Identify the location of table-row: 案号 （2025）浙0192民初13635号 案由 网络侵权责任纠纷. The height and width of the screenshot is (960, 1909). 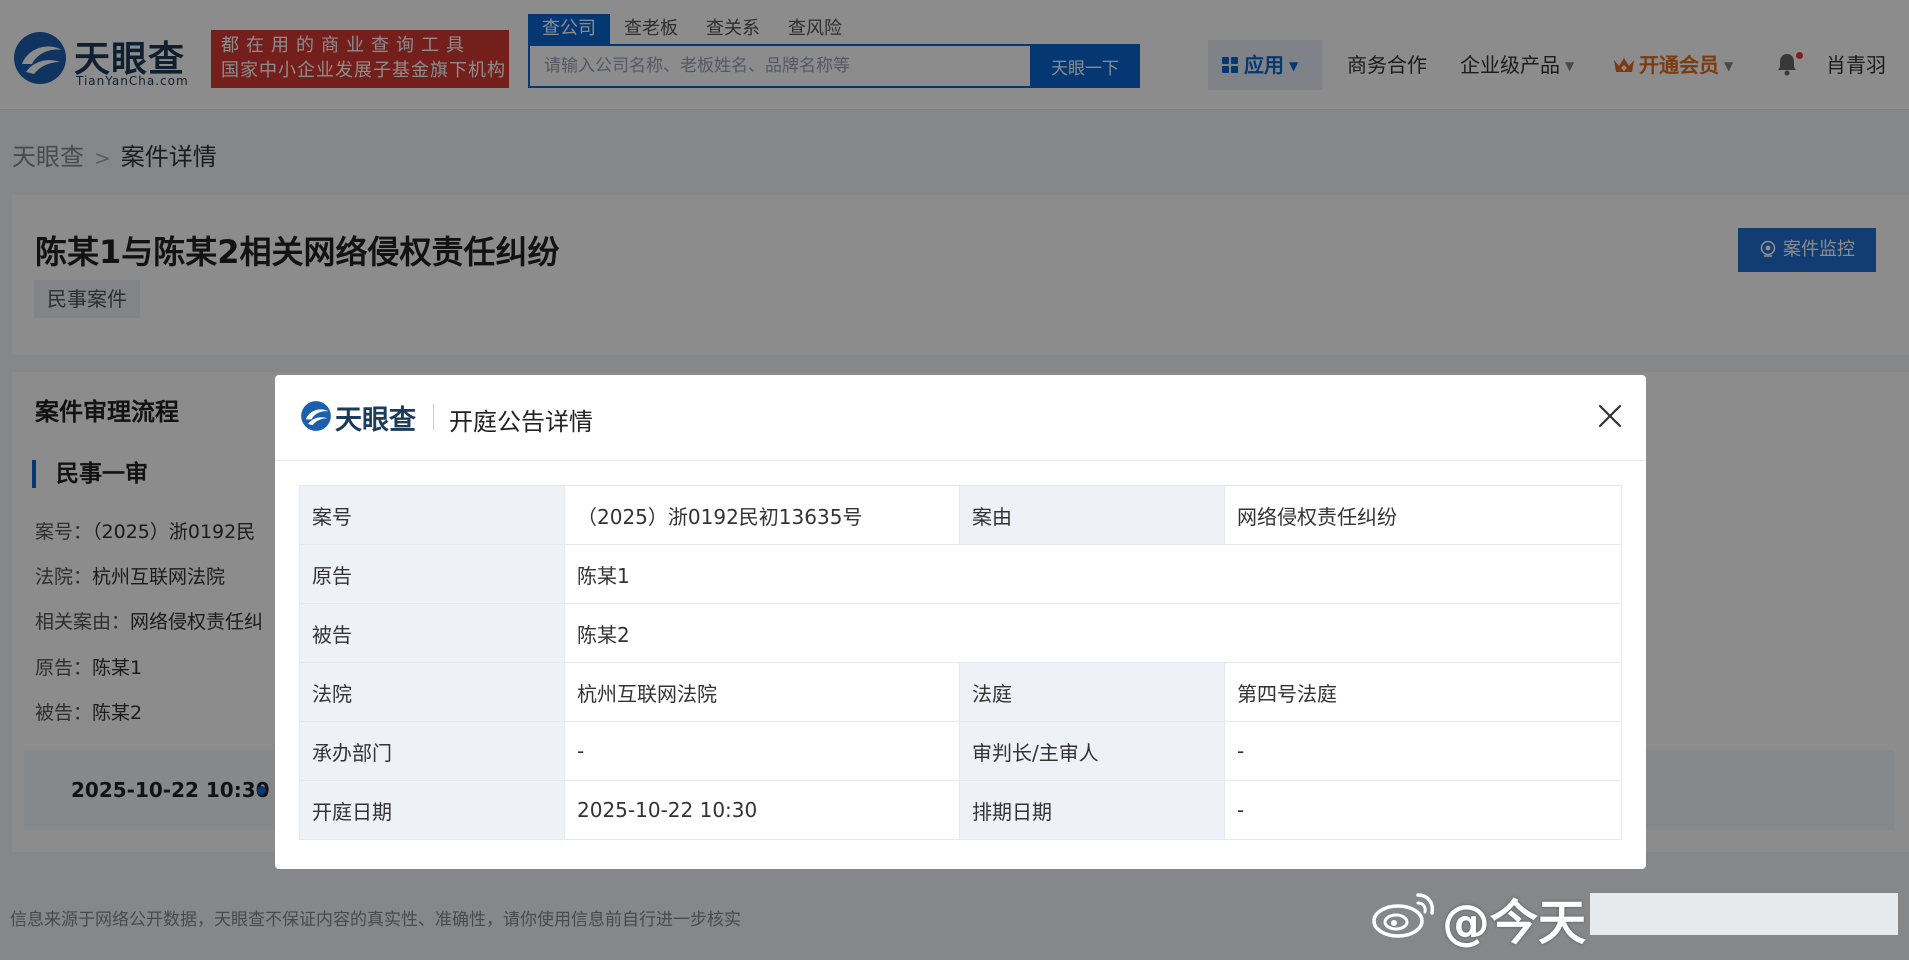
(960, 515).